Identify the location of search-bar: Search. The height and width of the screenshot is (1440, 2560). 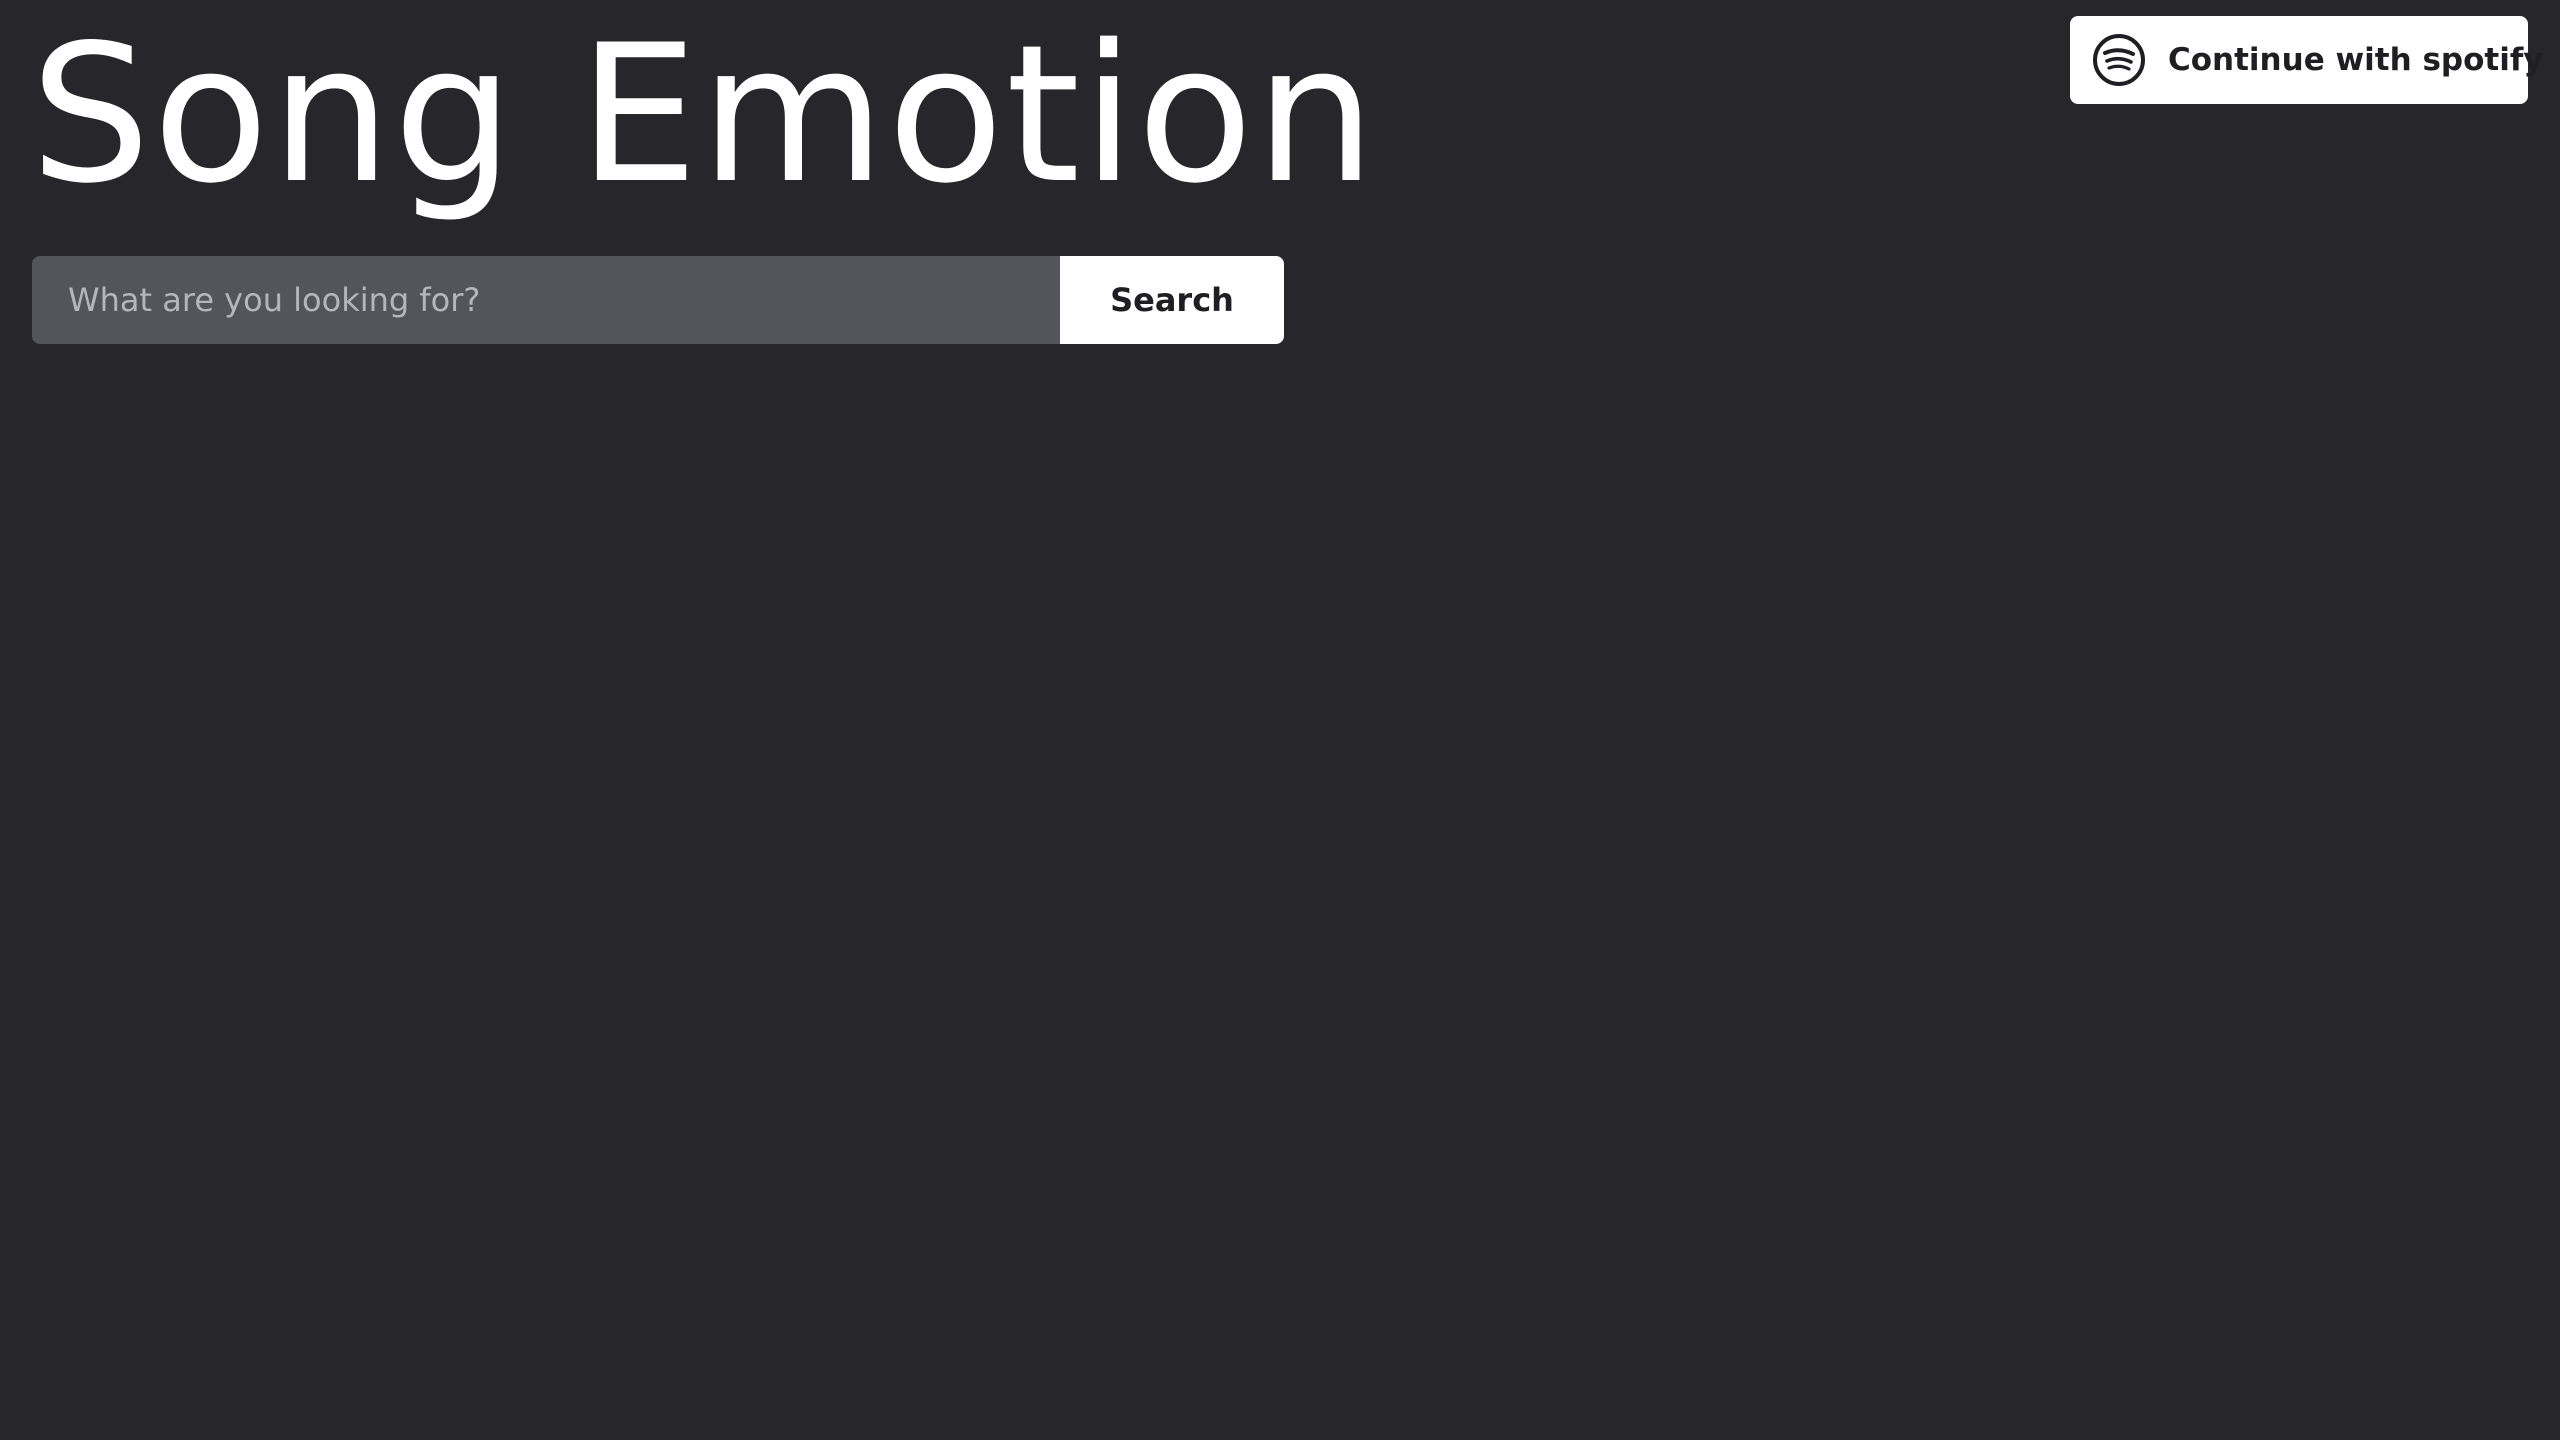
(658, 300).